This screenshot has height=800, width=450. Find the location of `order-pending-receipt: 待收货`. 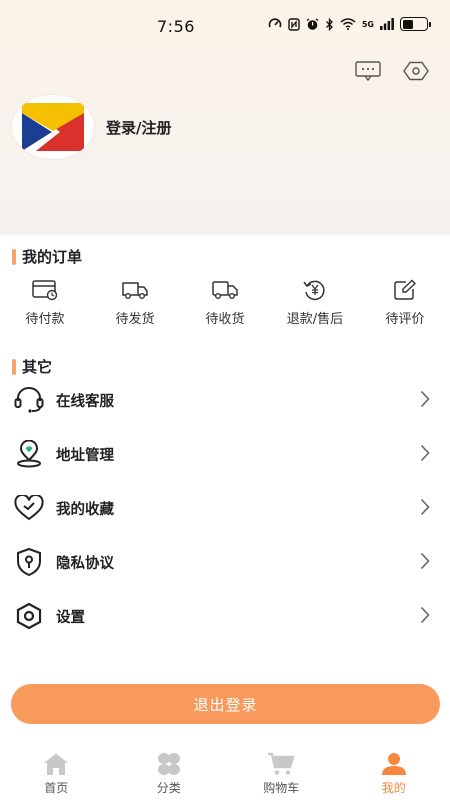

order-pending-receipt: 待收货 is located at coordinates (225, 302).